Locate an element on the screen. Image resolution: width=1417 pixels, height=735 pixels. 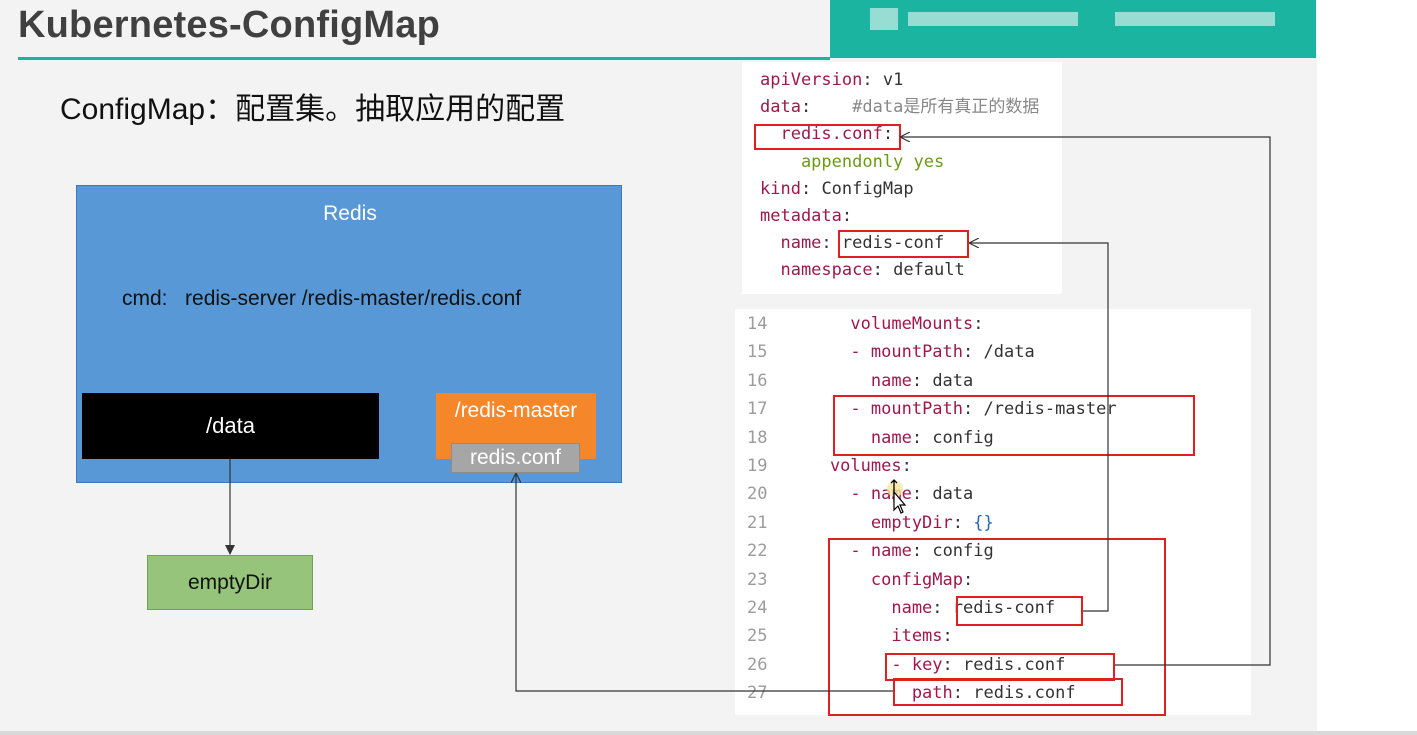
arrow-volume-name-to-configmap-name is located at coordinates (1039, 427).